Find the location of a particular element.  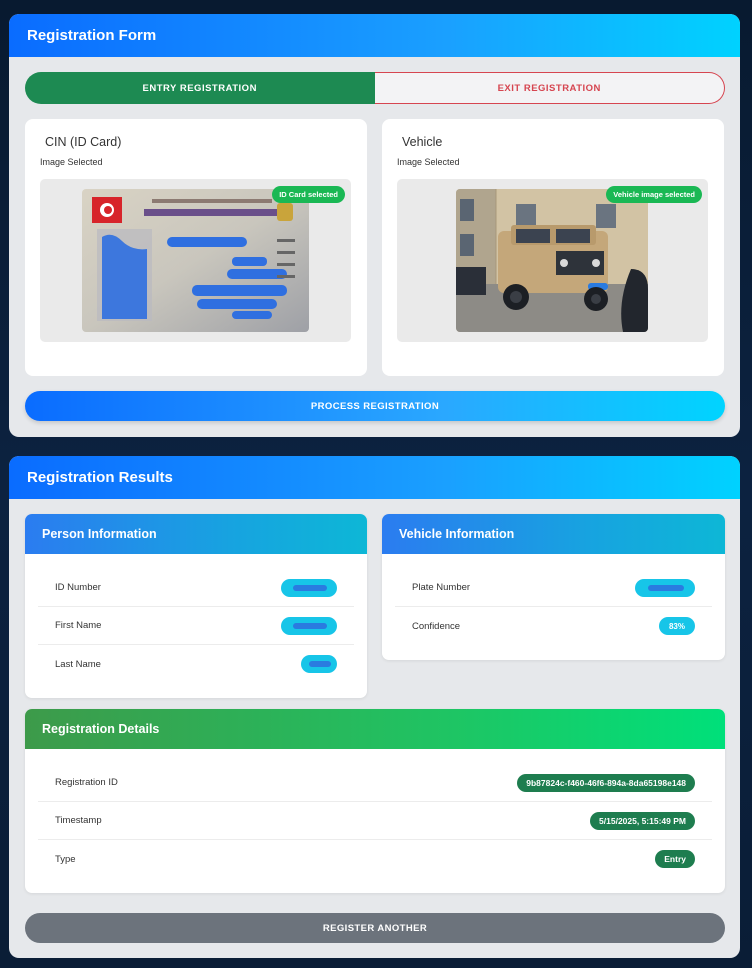

registration-id-label: Registration ID is located at coordinates (86, 782).